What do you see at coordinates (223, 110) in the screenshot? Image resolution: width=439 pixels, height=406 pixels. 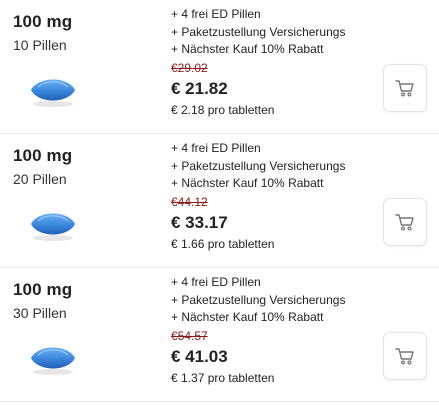 I see `price-per-unit: € 2.18 pro tabletten` at bounding box center [223, 110].